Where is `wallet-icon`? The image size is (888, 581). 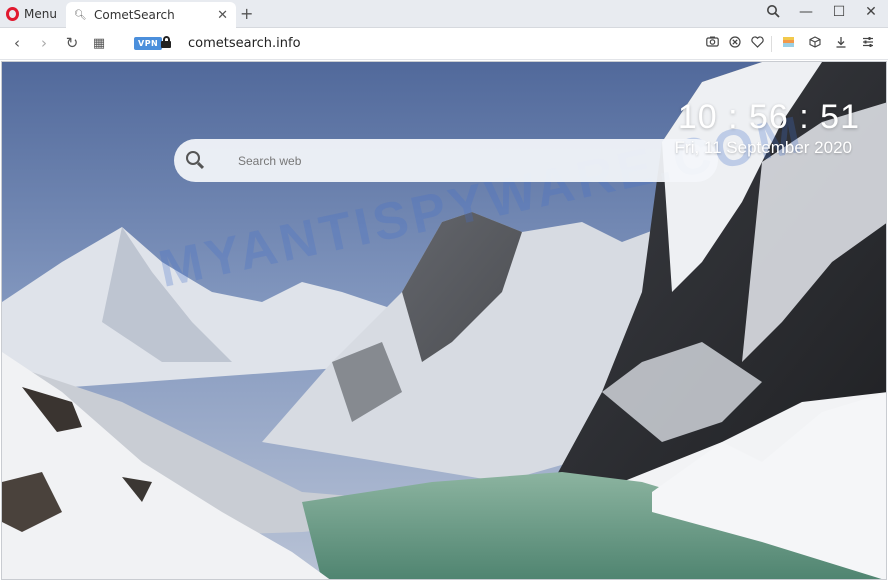
wallet-icon is located at coordinates (788, 43).